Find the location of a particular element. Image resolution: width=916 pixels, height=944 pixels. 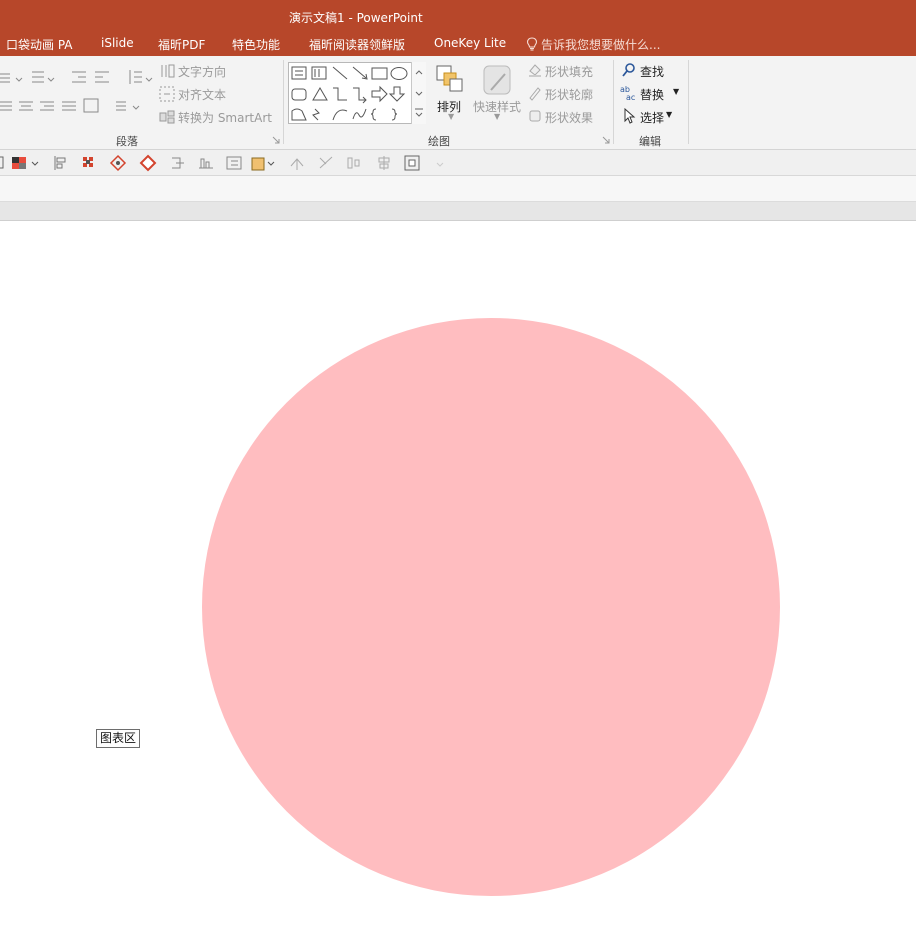

shape-fill-icon is located at coordinates (535, 70).